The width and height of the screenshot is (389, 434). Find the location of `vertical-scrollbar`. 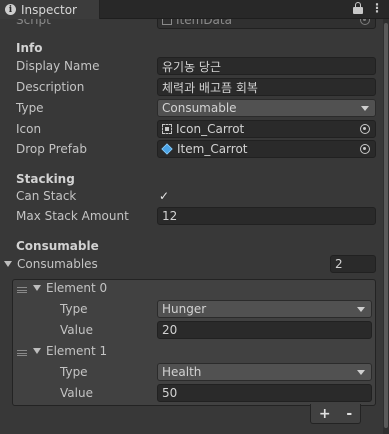

vertical-scrollbar is located at coordinates (386, 226).